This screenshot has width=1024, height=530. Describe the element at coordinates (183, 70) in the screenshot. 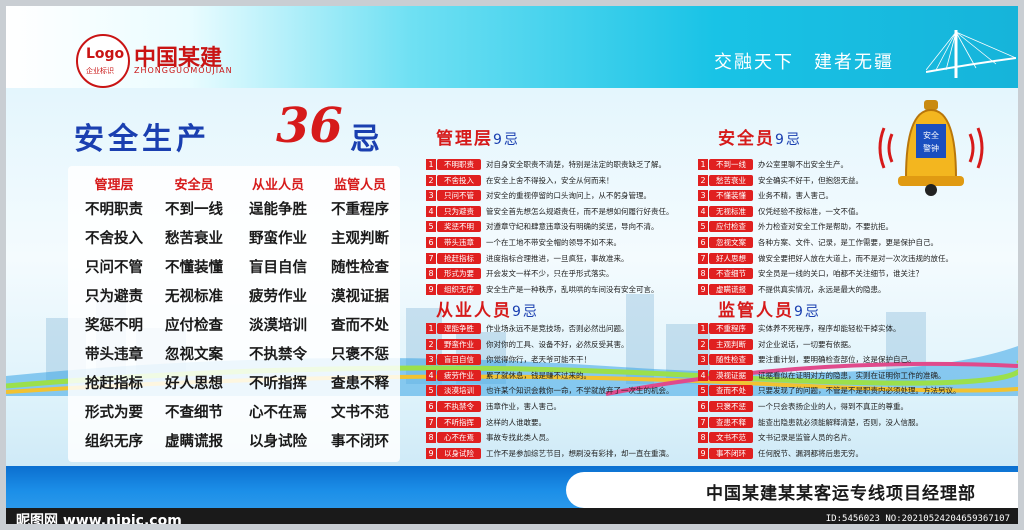

I see `company-name-en: ZHONGGUOMOUJIAN` at that location.